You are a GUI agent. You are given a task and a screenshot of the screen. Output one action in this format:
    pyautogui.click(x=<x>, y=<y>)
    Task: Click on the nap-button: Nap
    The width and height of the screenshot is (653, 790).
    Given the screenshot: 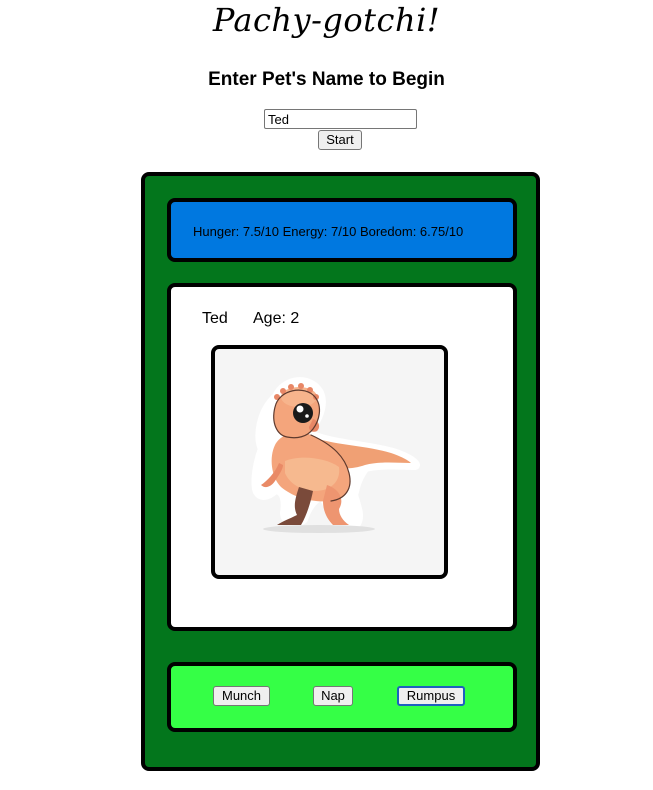 What is the action you would take?
    pyautogui.click(x=333, y=696)
    